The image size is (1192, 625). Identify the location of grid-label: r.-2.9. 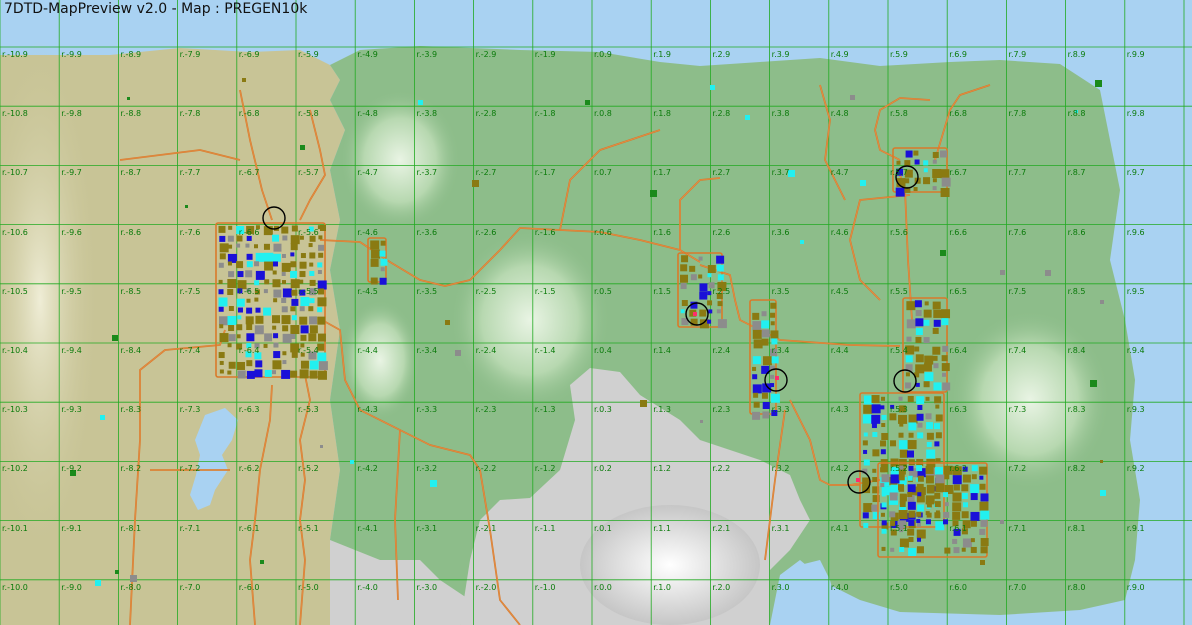
(486, 54).